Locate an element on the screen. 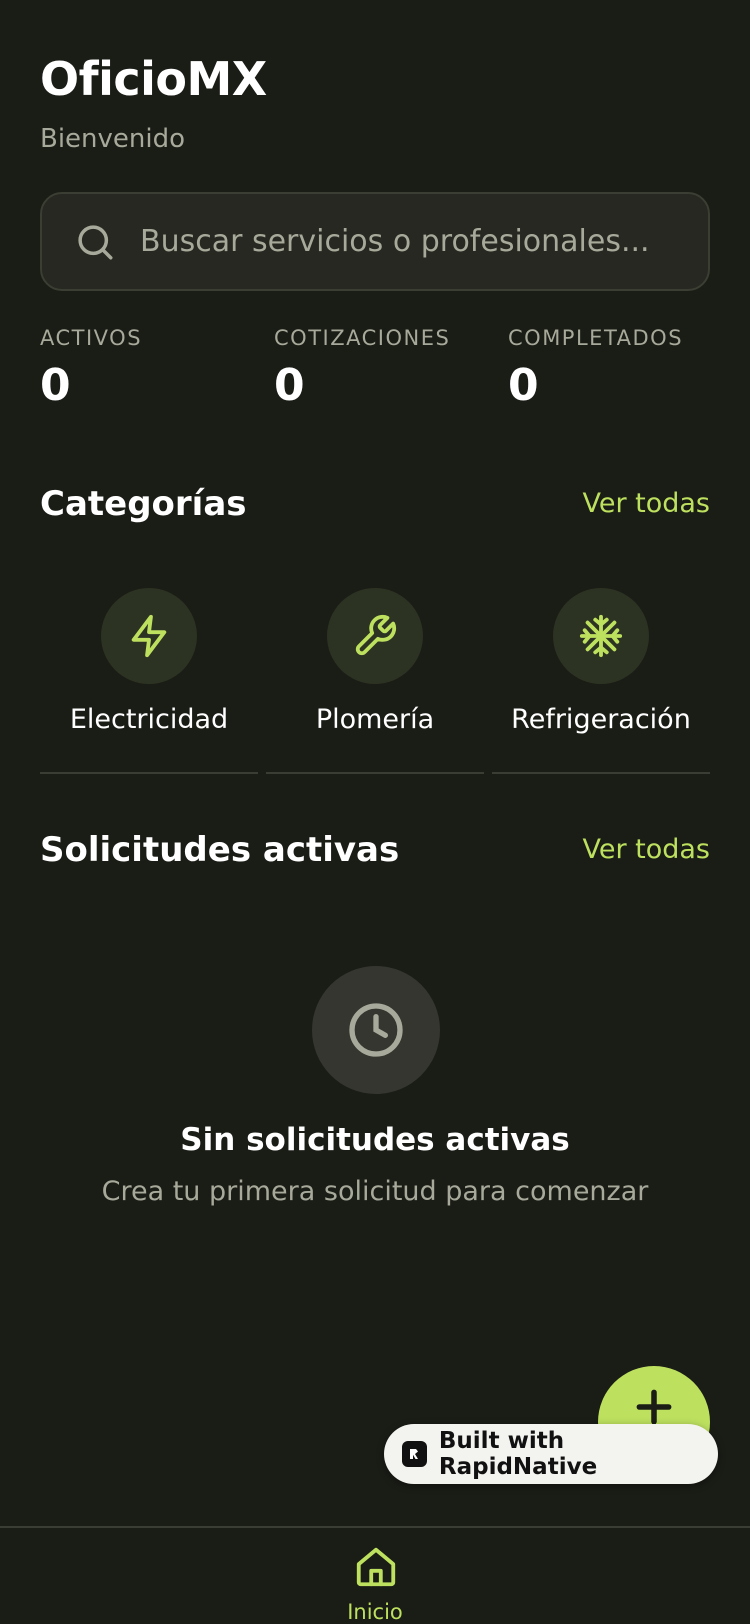 This screenshot has width=750, height=1624. category-refrigeracion: Refrigeración is located at coordinates (601, 680).